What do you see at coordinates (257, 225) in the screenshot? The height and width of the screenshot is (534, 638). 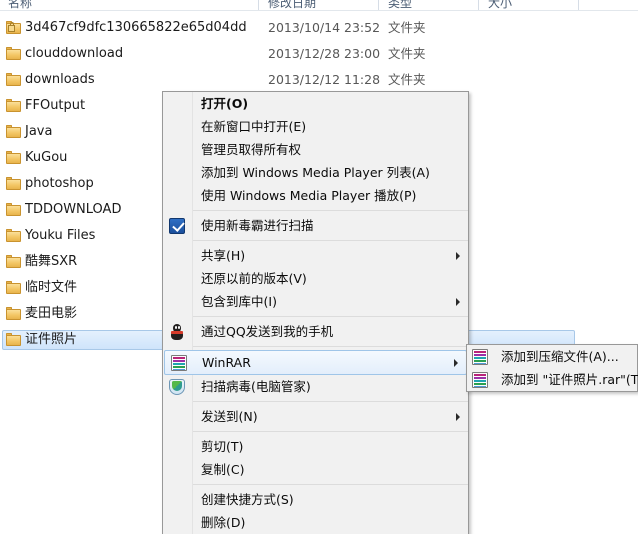 I see `menu-item-label: 使用新毒霸进行扫描` at bounding box center [257, 225].